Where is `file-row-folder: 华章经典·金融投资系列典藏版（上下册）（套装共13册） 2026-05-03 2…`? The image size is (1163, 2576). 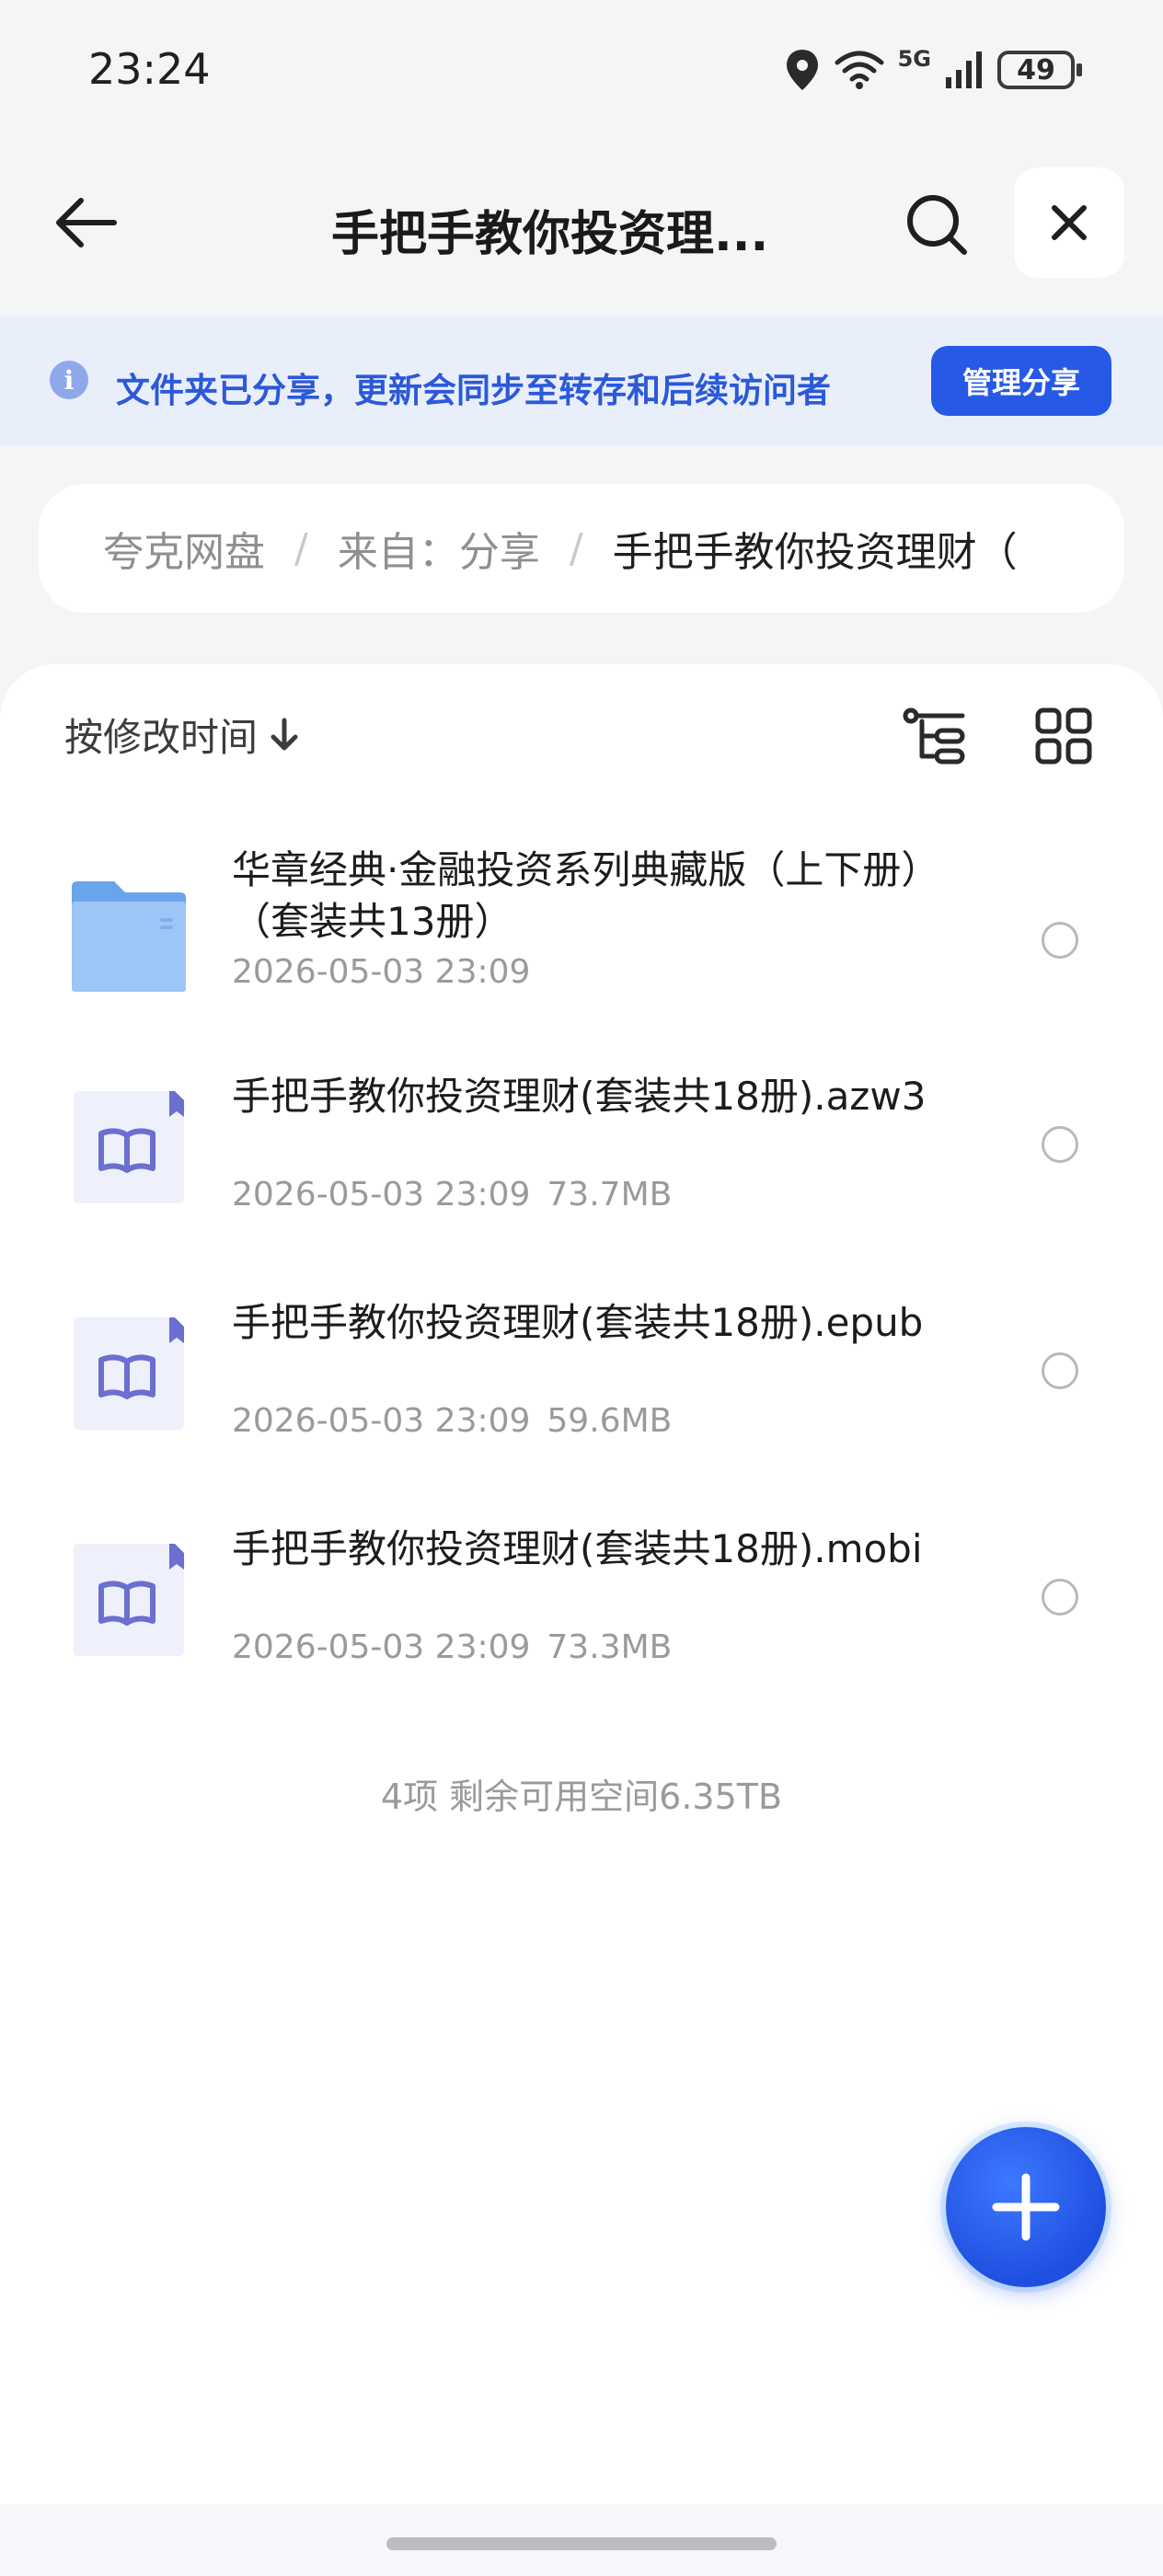
file-row-folder: 华章经典·金融投资系列典藏版（上下册）（套装共13册） 2026-05-03 2… is located at coordinates (581, 946).